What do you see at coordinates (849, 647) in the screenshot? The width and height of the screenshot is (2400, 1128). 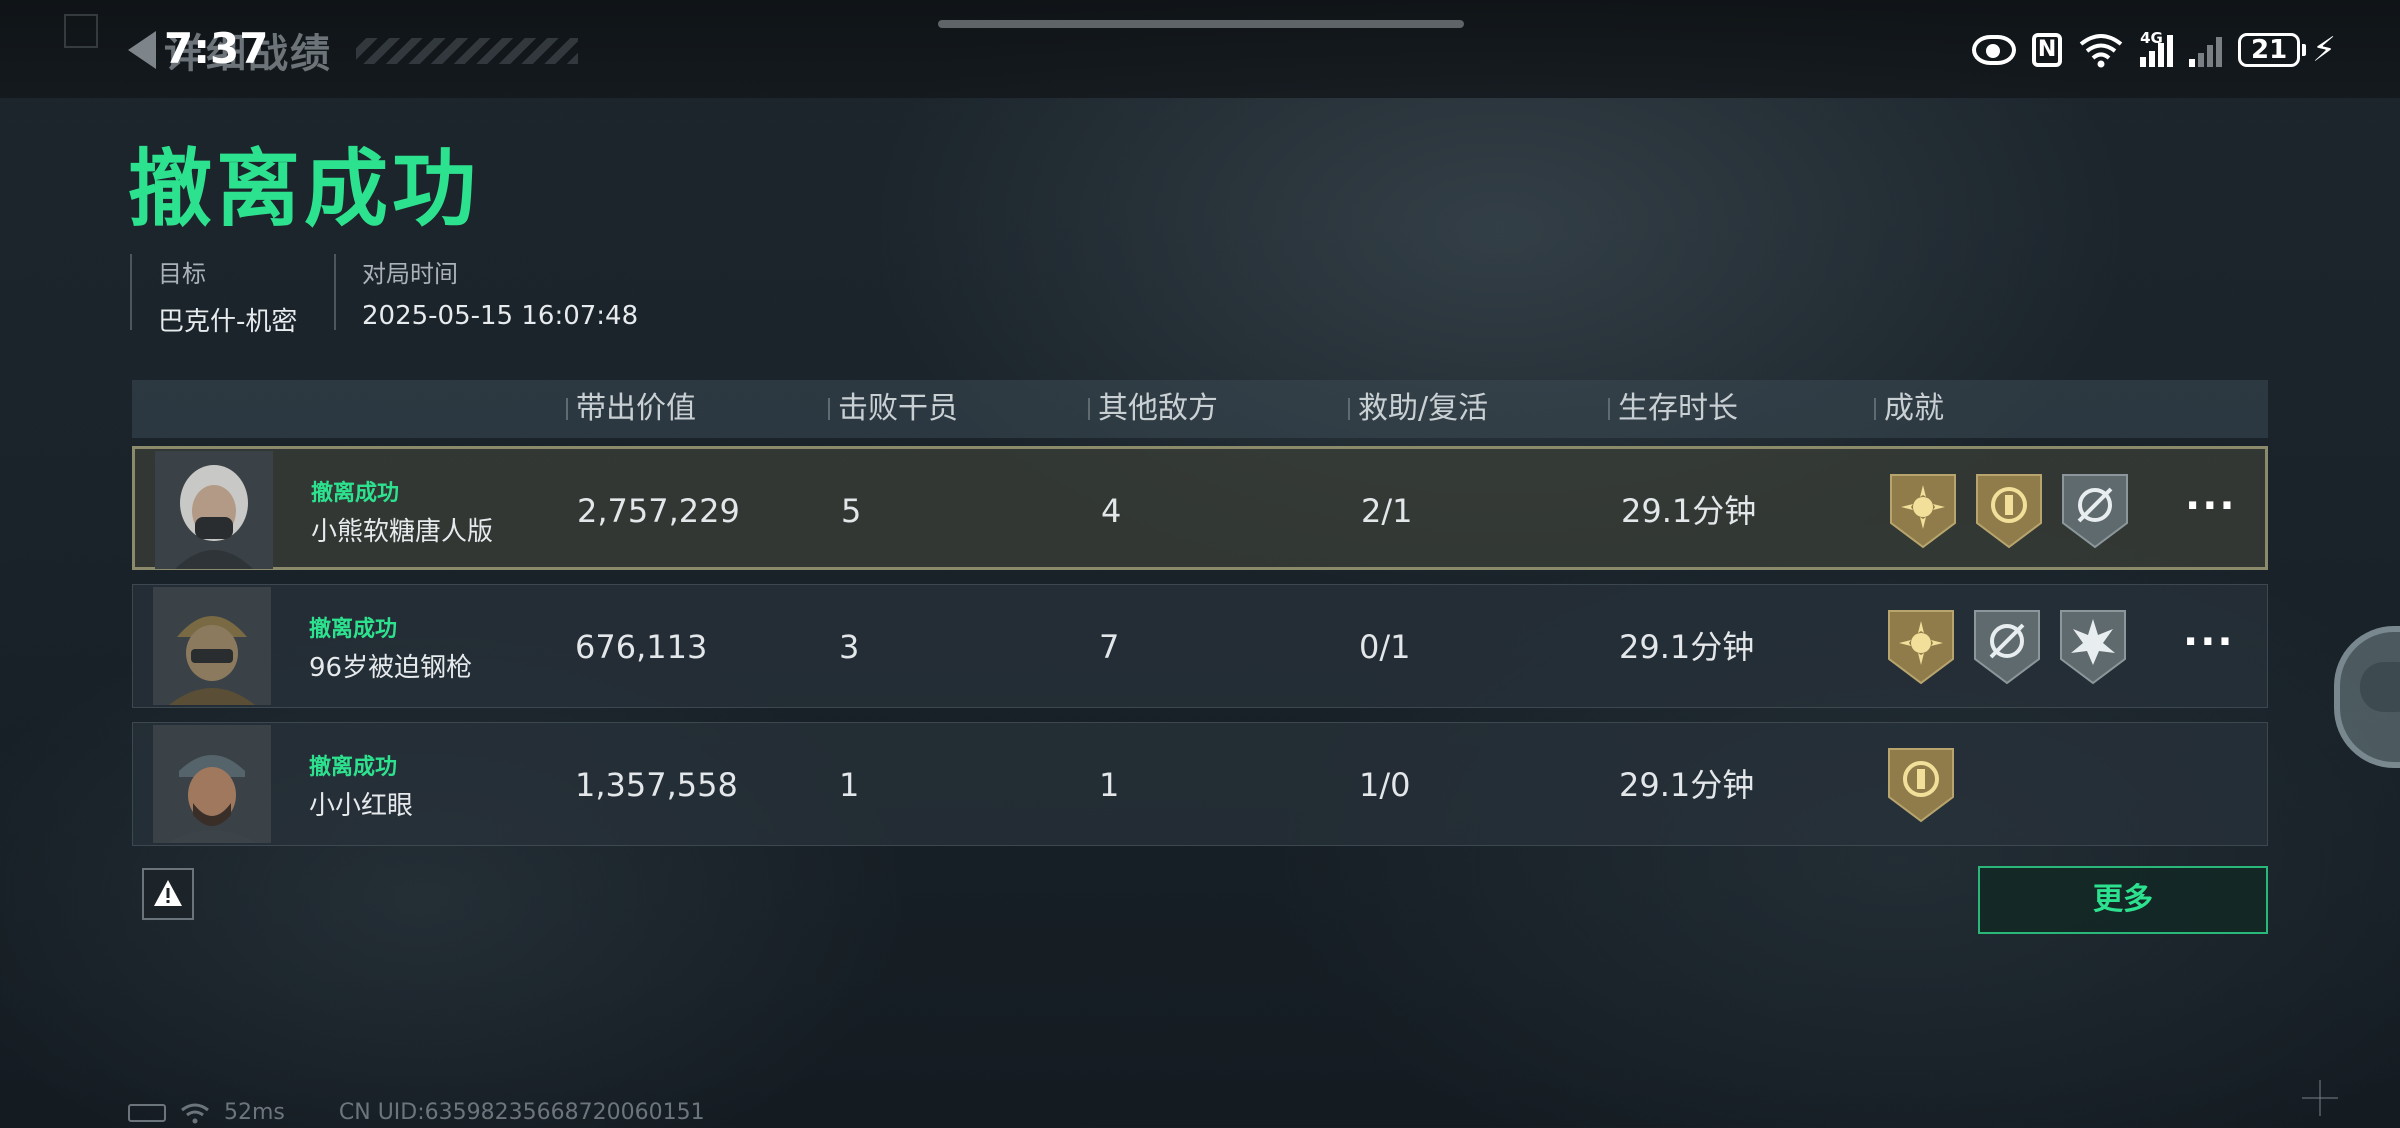 I see `kills-cell: 3` at bounding box center [849, 647].